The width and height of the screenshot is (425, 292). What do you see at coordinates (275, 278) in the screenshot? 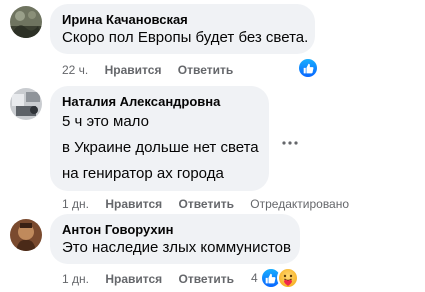
I see `reaction-summary: 4` at bounding box center [275, 278].